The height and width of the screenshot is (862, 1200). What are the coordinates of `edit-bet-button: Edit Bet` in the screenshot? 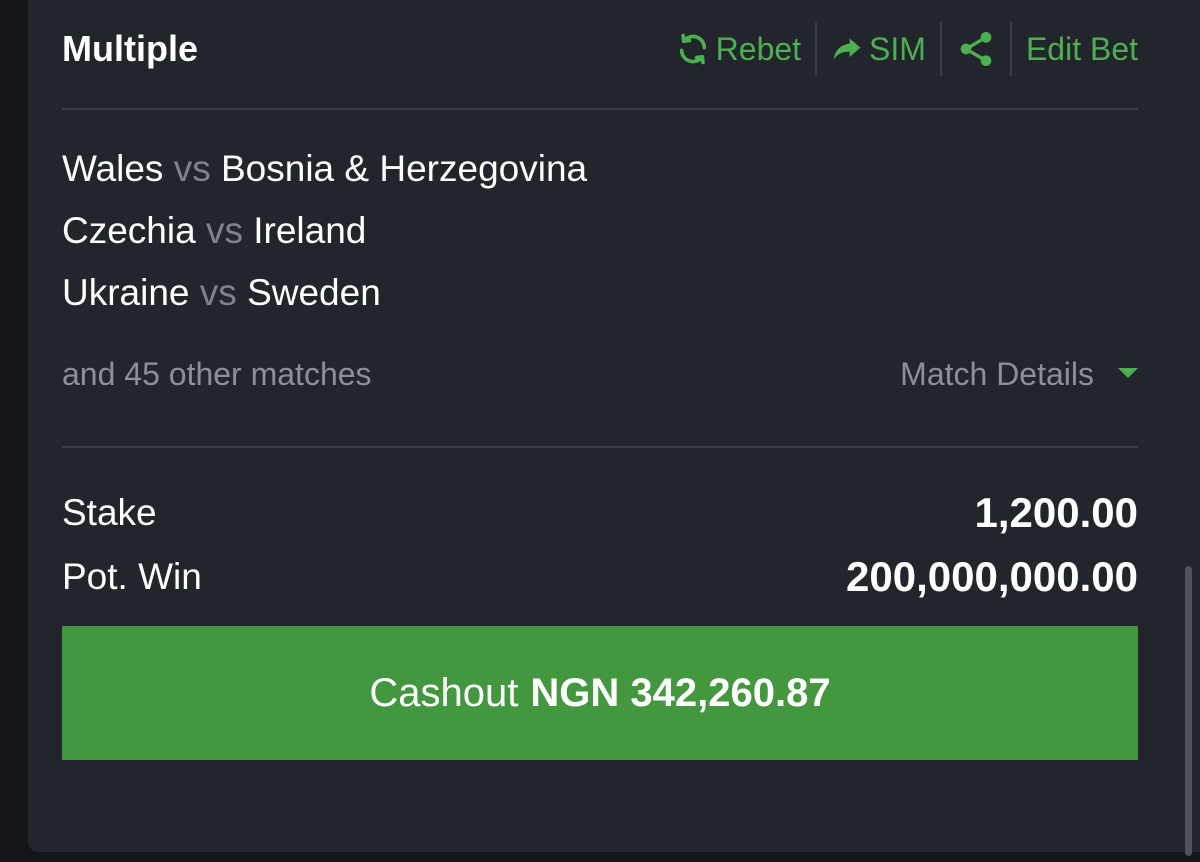 It's located at (1082, 49).